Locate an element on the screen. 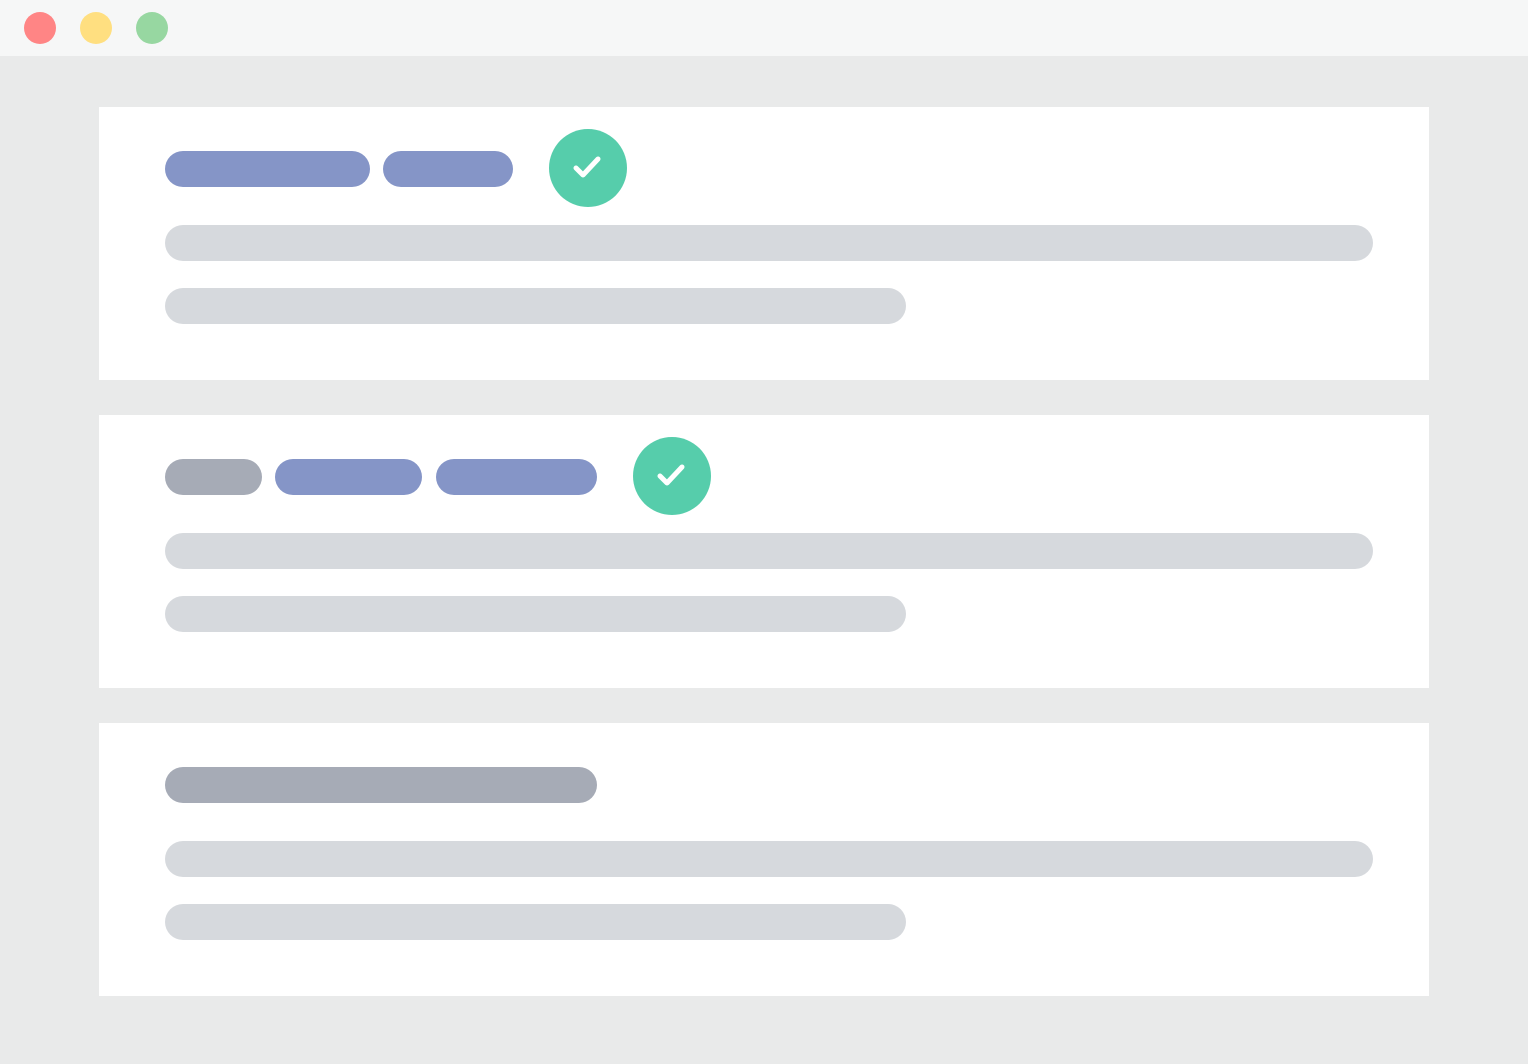 The width and height of the screenshot is (1528, 1064). title-placeholder is located at coordinates (381, 785).